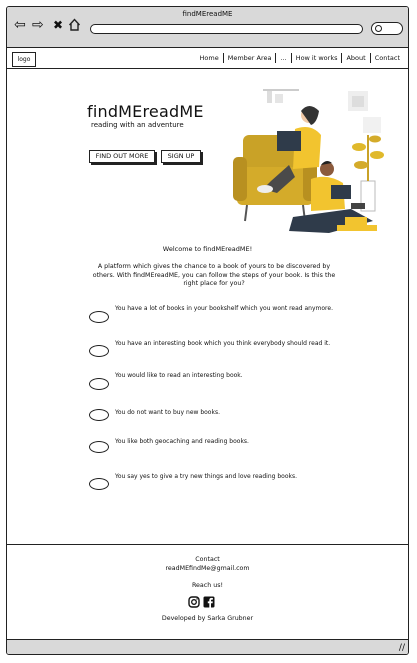 This screenshot has width=417, height=663. I want to click on site-logo: logo, so click(24, 59).